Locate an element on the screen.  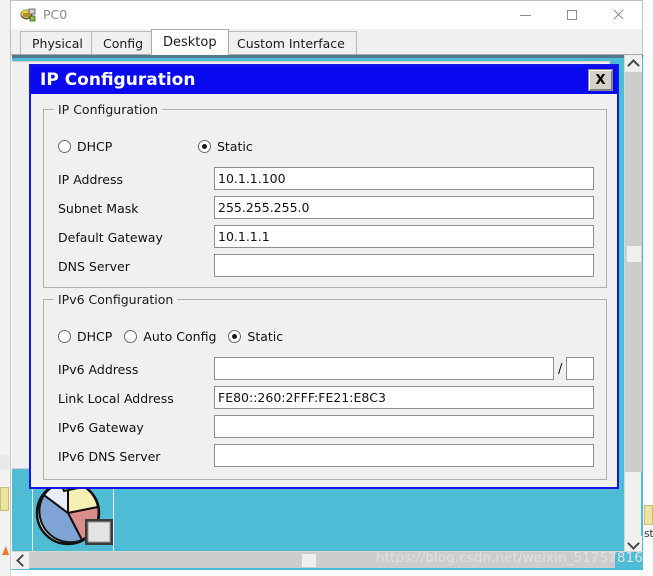
dialog-title: IP Configuration is located at coordinates (118, 80).